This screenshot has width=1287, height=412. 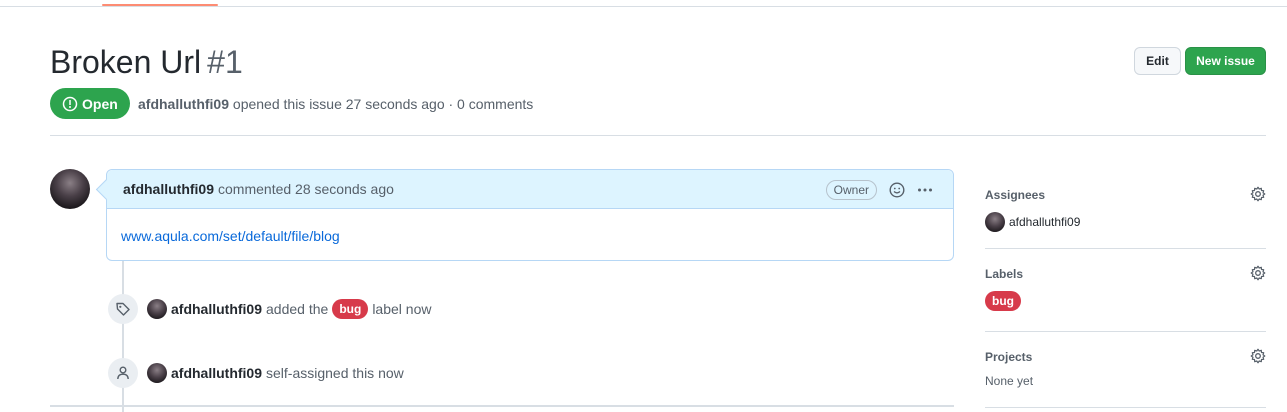 What do you see at coordinates (1125, 301) in the screenshot?
I see `labels-list: bug` at bounding box center [1125, 301].